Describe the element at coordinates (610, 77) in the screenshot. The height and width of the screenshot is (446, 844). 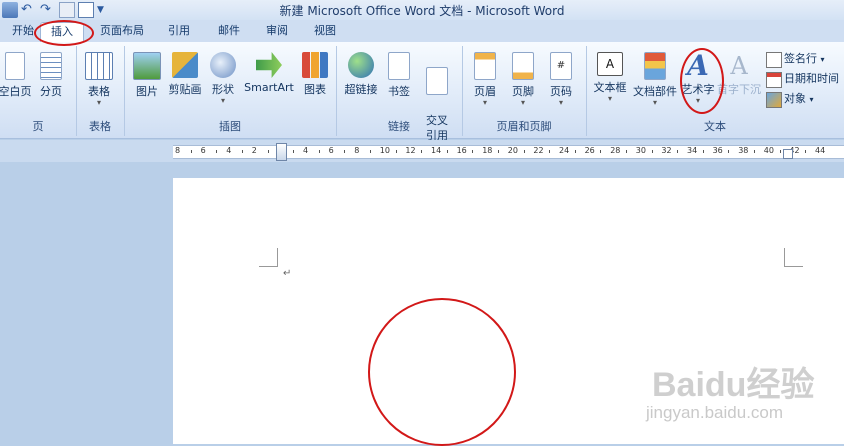
I see `text-box-button: A 文本框 ▾` at that location.